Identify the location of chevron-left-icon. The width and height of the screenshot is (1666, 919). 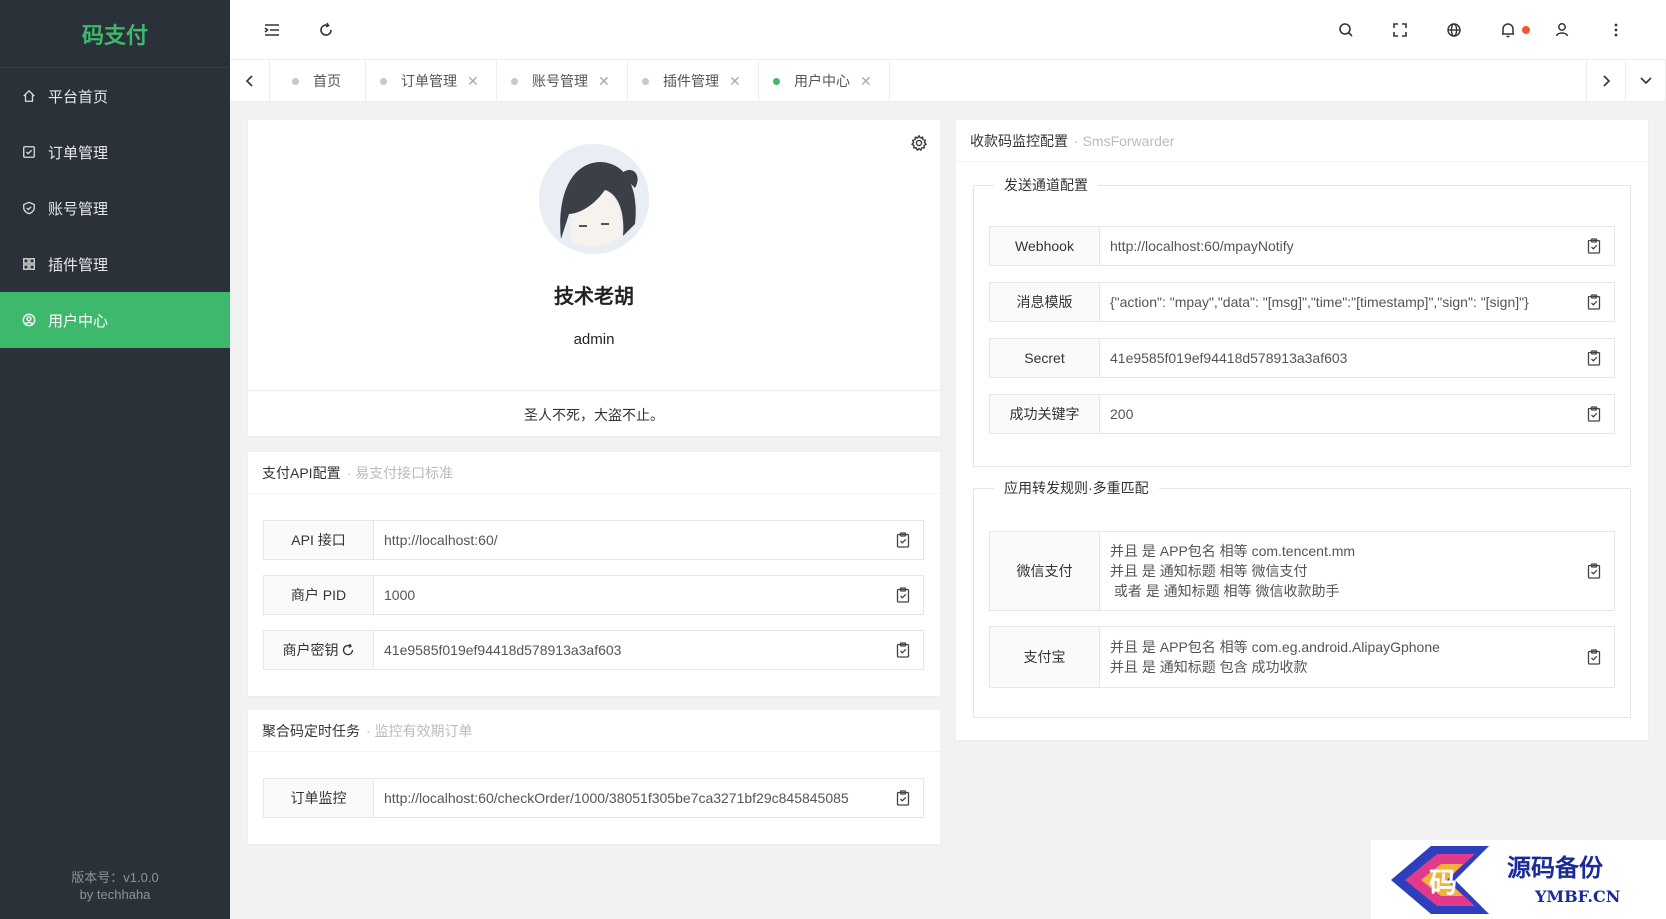
(249, 81).